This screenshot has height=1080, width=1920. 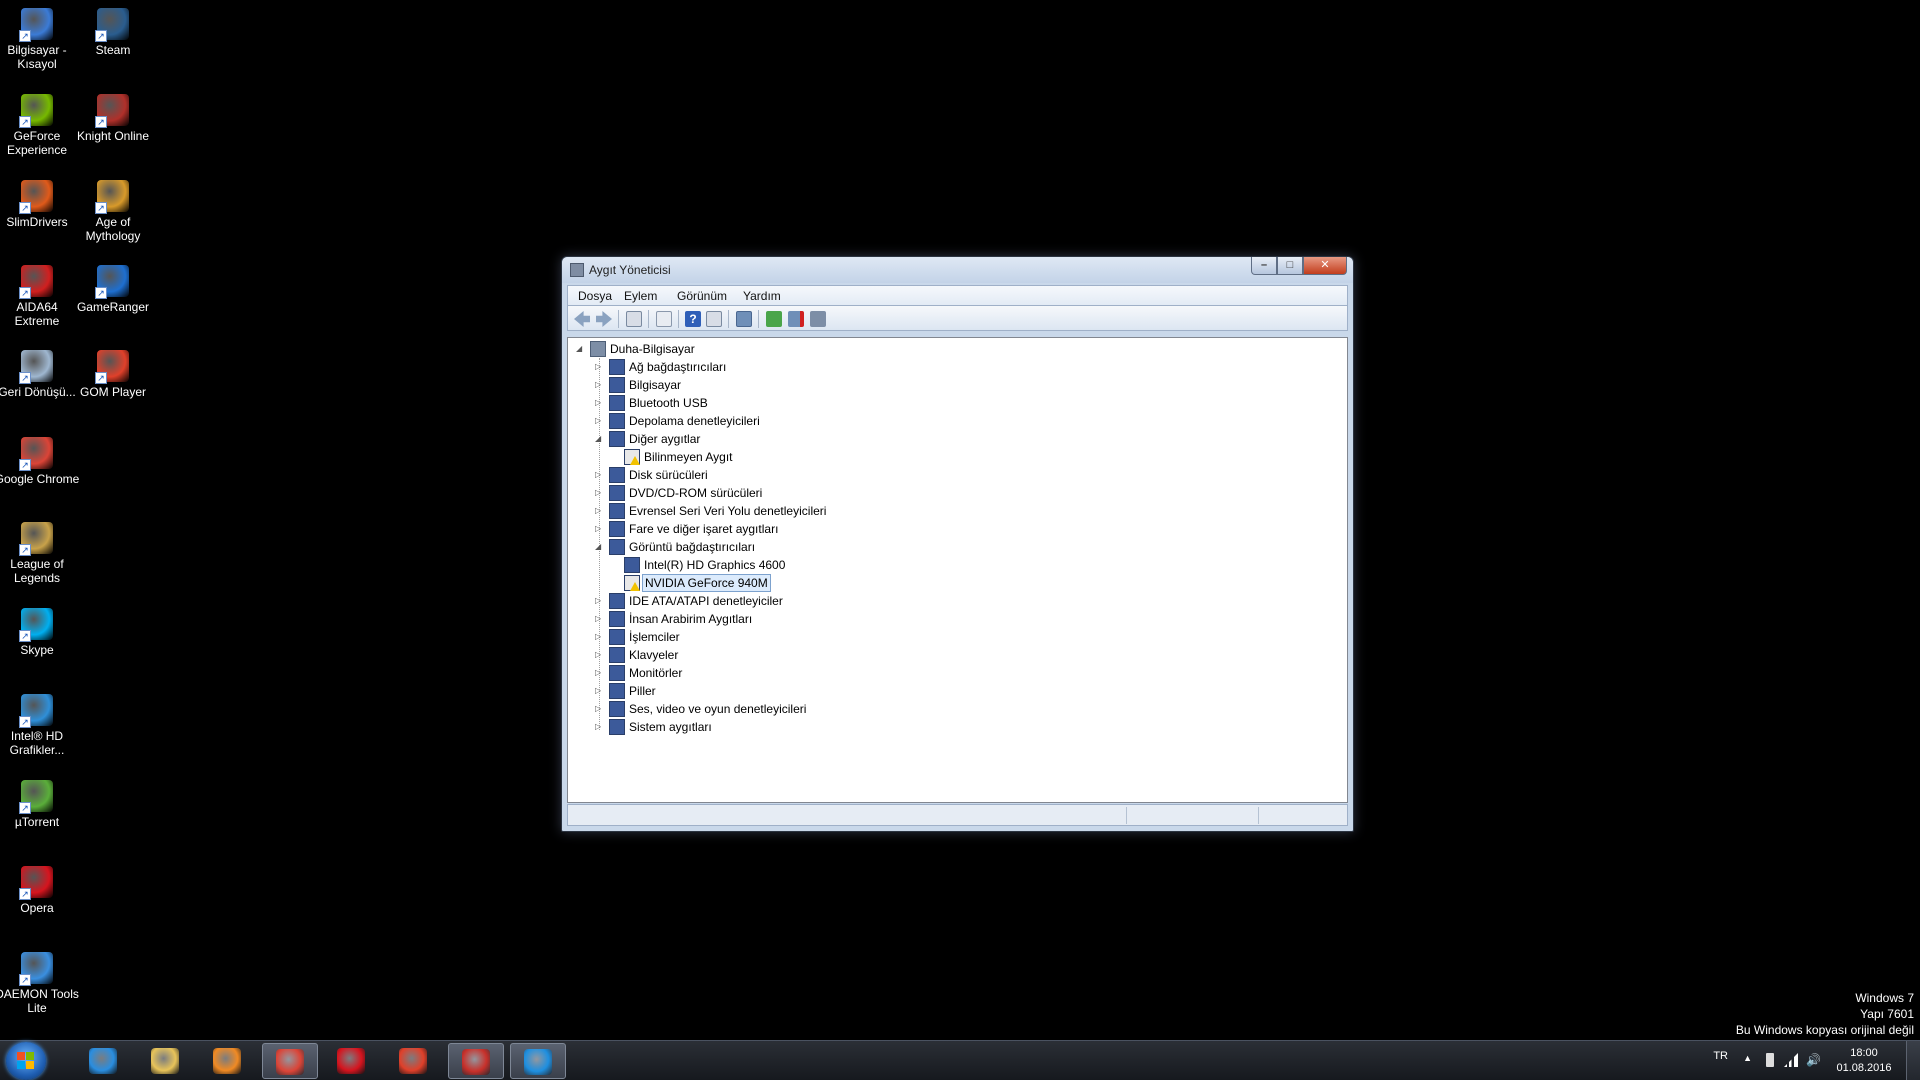 What do you see at coordinates (1325, 266) in the screenshot?
I see `close-button: ✕` at bounding box center [1325, 266].